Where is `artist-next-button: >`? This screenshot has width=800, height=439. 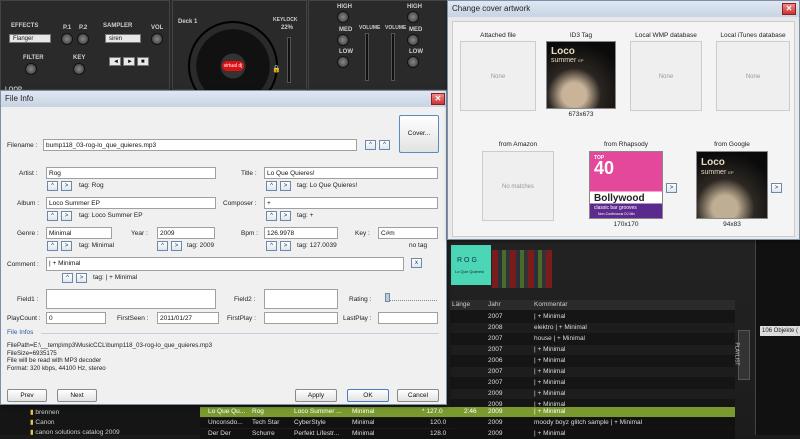
artist-next-button: > is located at coordinates (66, 186).